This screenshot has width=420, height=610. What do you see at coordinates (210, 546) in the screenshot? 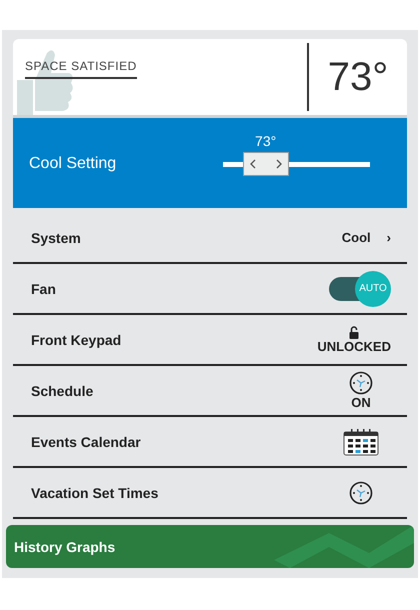
I see `history-graphs-button: History Graphs` at bounding box center [210, 546].